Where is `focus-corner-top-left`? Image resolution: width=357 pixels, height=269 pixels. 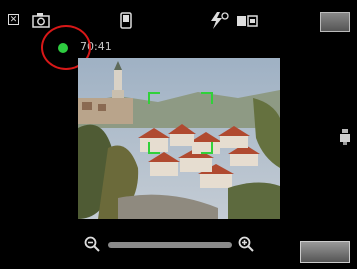 focus-corner-top-left is located at coordinates (154, 98).